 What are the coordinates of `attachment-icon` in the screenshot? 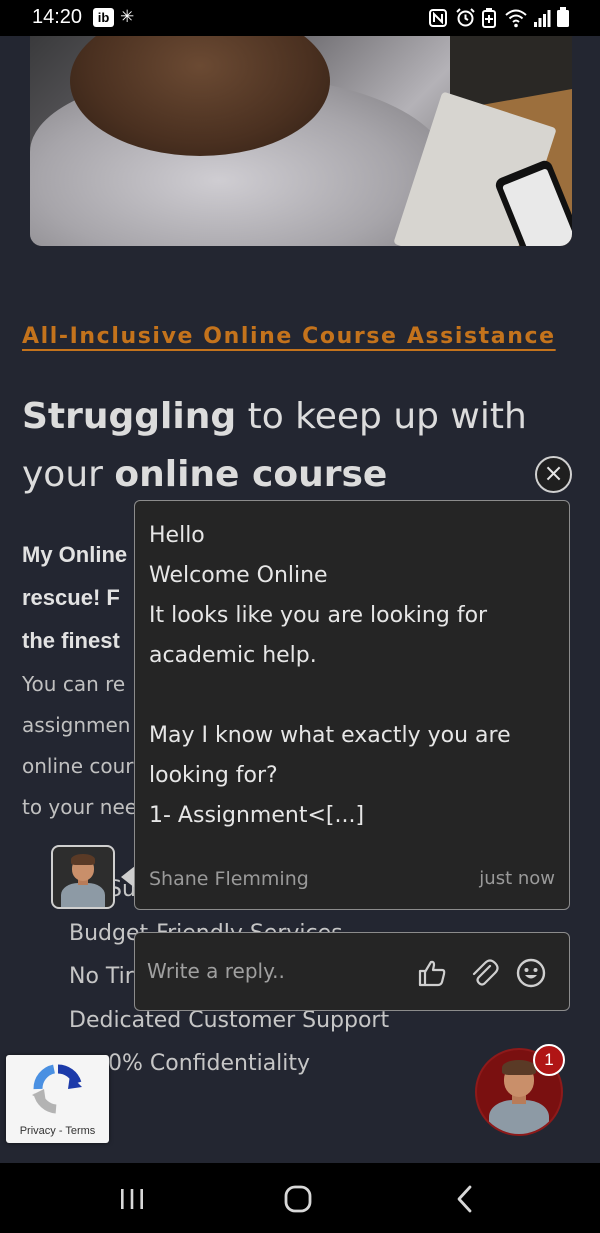 It's located at (484, 973).